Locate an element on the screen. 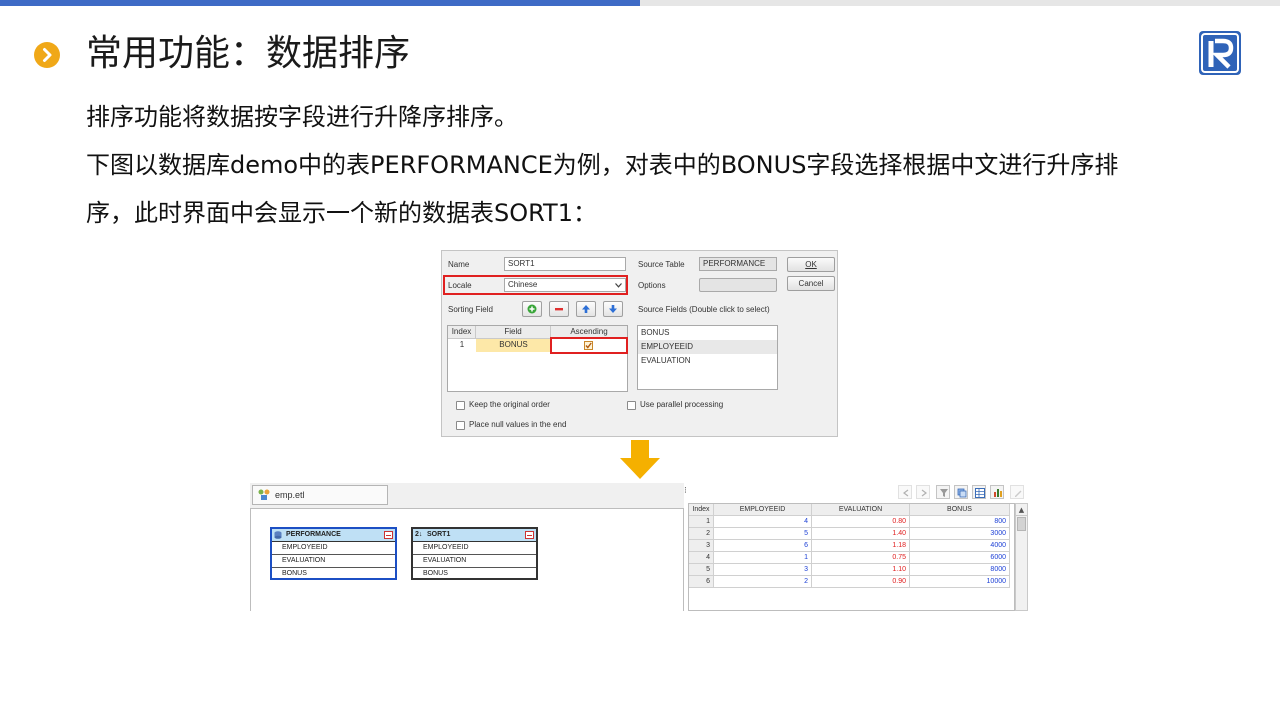 The width and height of the screenshot is (1280, 720). cell-bonus: 4000 is located at coordinates (960, 546).